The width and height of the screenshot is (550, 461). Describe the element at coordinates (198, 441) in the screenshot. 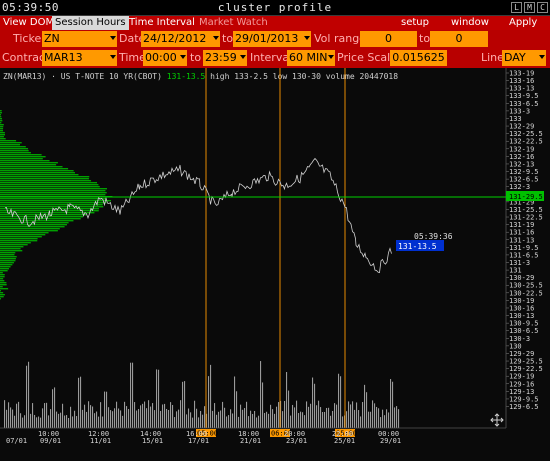

I see `date-axis-label: 17/01` at that location.